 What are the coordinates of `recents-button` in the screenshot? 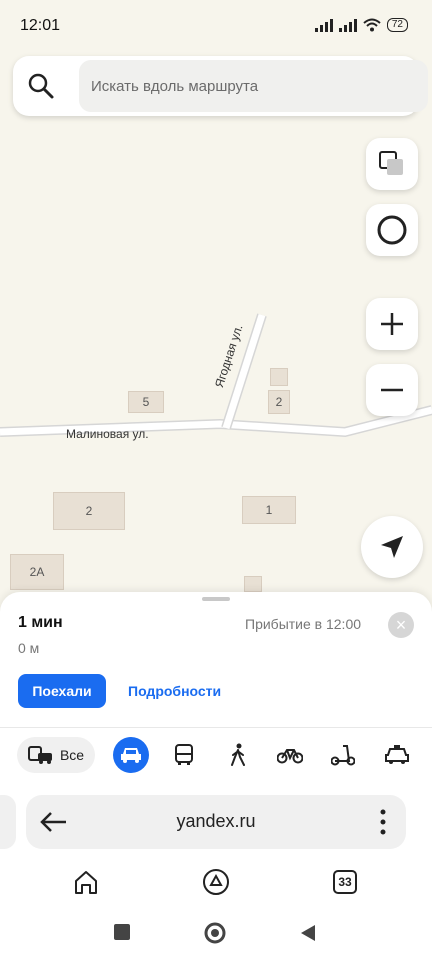 It's located at (122, 932).